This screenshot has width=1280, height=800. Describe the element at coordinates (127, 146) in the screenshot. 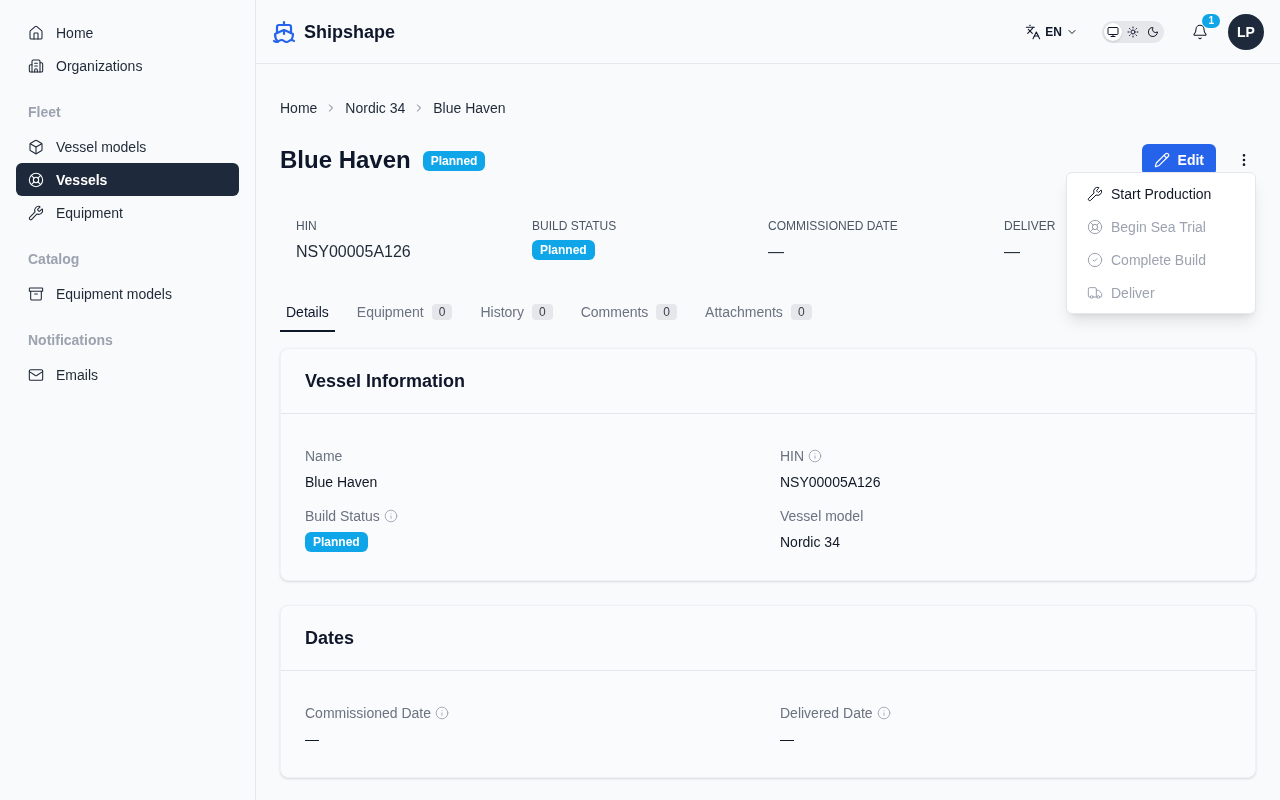

I see `sidebar-item: Vessel models` at that location.